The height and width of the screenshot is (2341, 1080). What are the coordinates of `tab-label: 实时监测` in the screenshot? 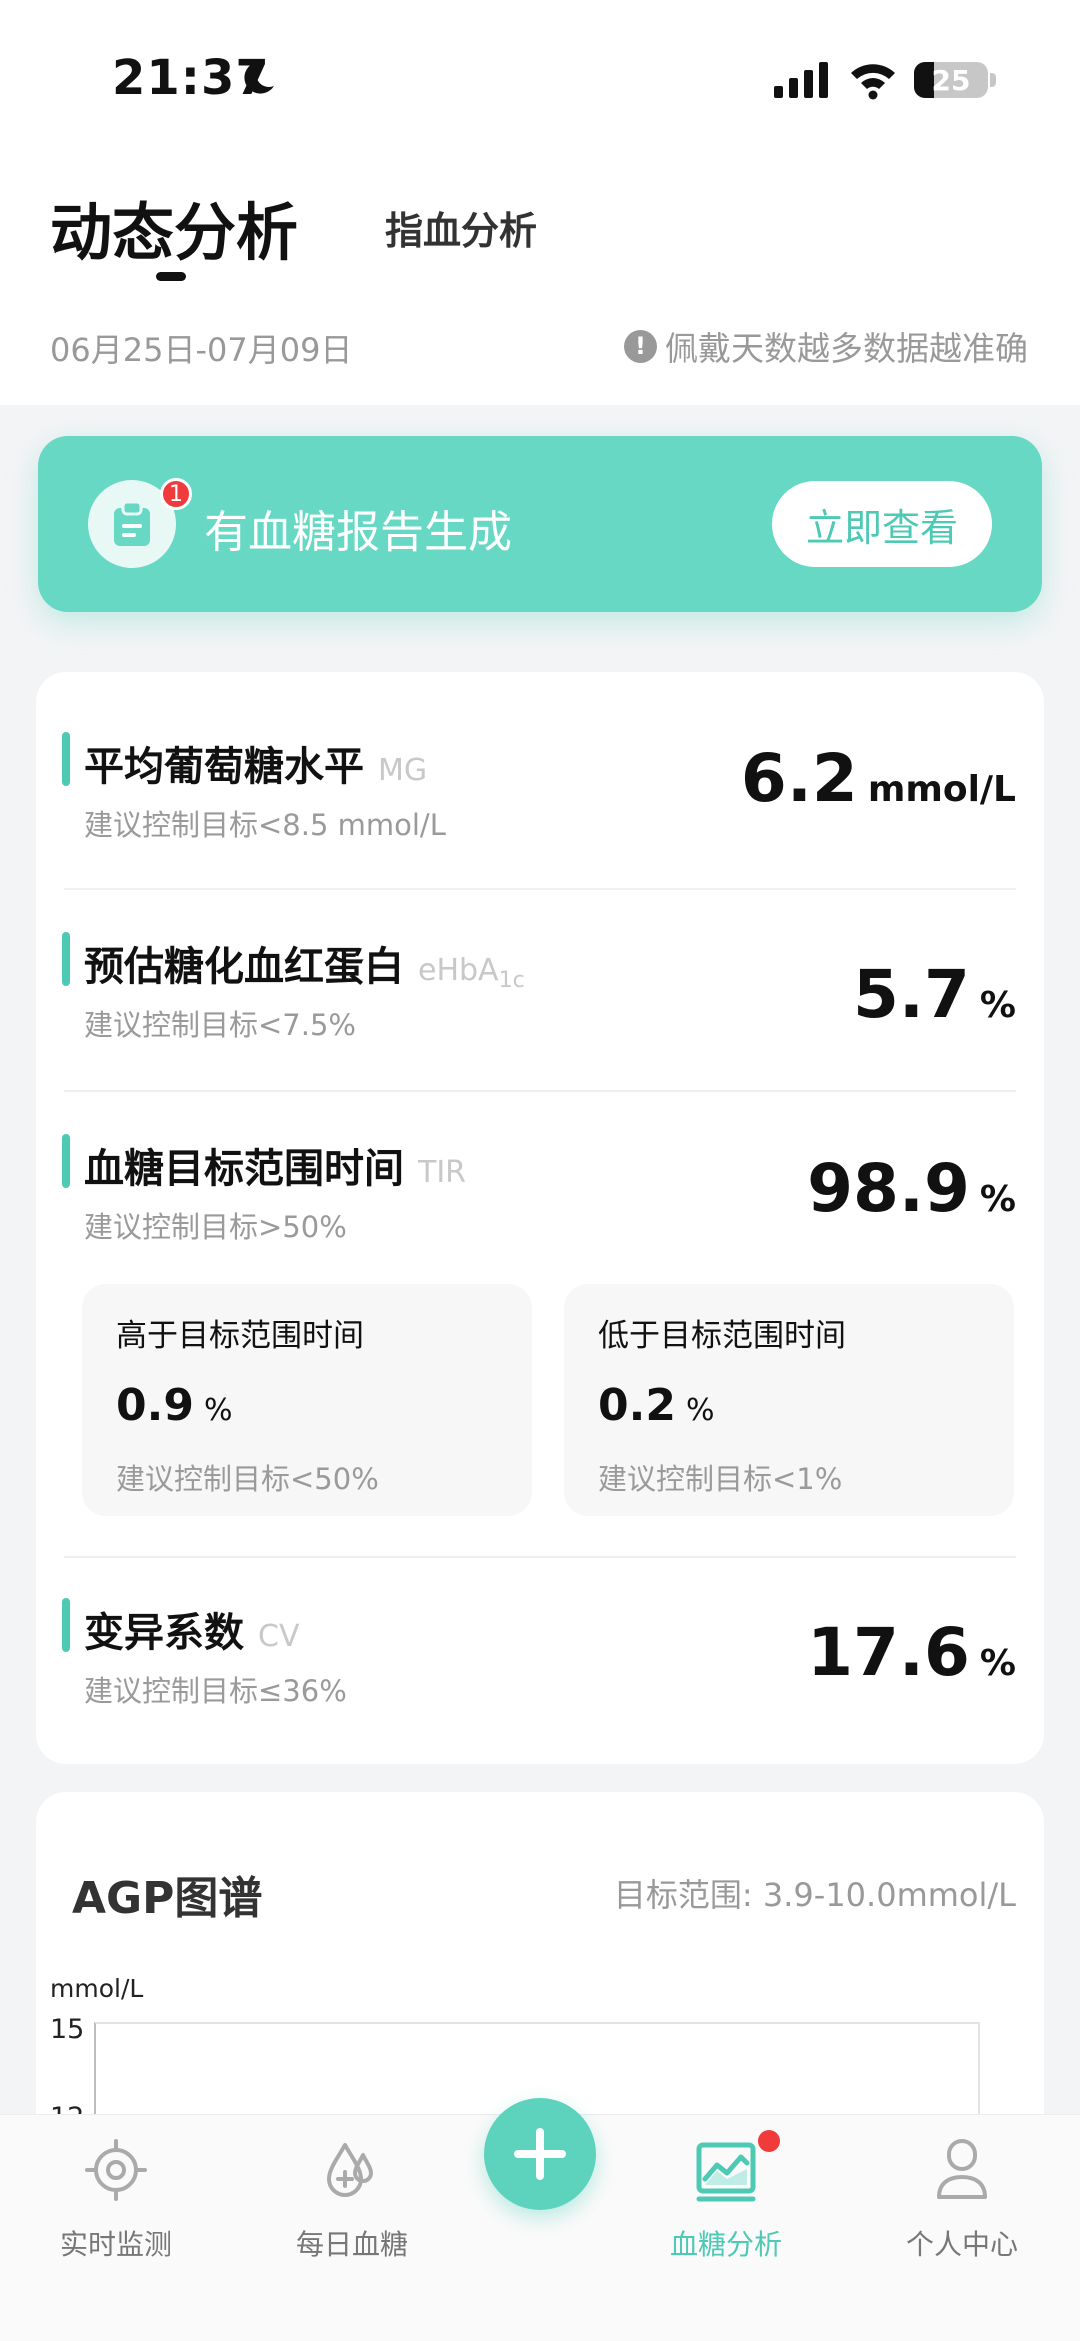 It's located at (115, 2244).